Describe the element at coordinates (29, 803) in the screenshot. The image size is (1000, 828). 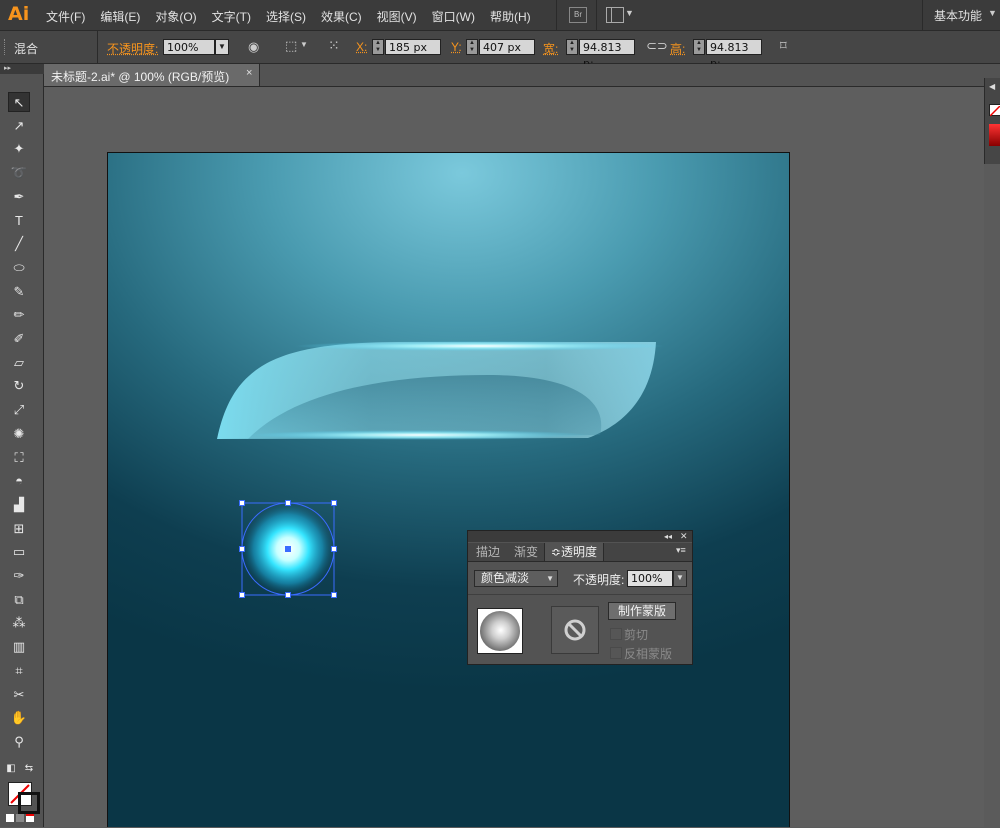
I see `stroke-swatch` at that location.